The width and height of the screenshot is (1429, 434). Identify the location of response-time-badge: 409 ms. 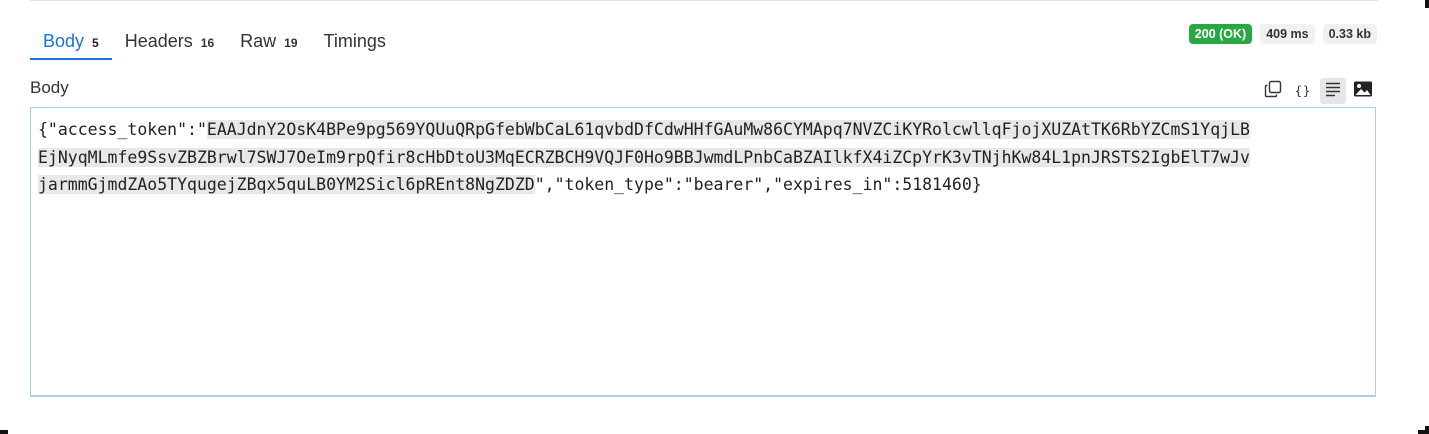
(1287, 34).